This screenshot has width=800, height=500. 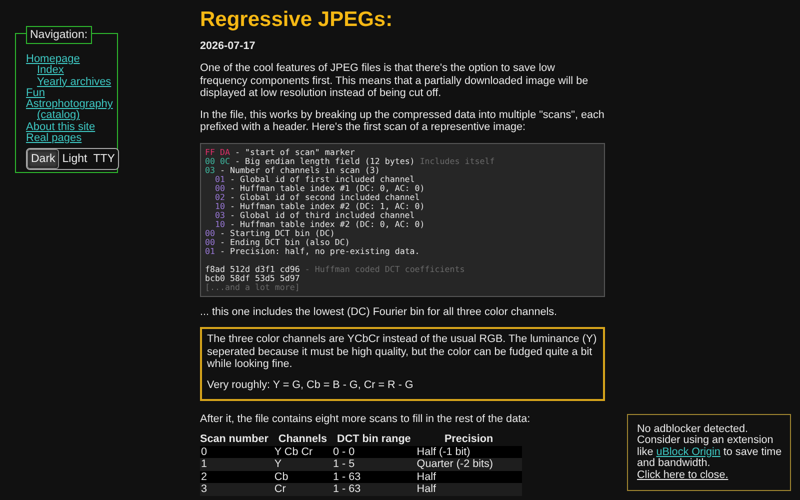 What do you see at coordinates (402, 121) in the screenshot?
I see `paragraph: In the file, this works by breaking up the compressed data into multiple "scans", each prefixed with a header. Here's the first scan of a representive image:` at bounding box center [402, 121].